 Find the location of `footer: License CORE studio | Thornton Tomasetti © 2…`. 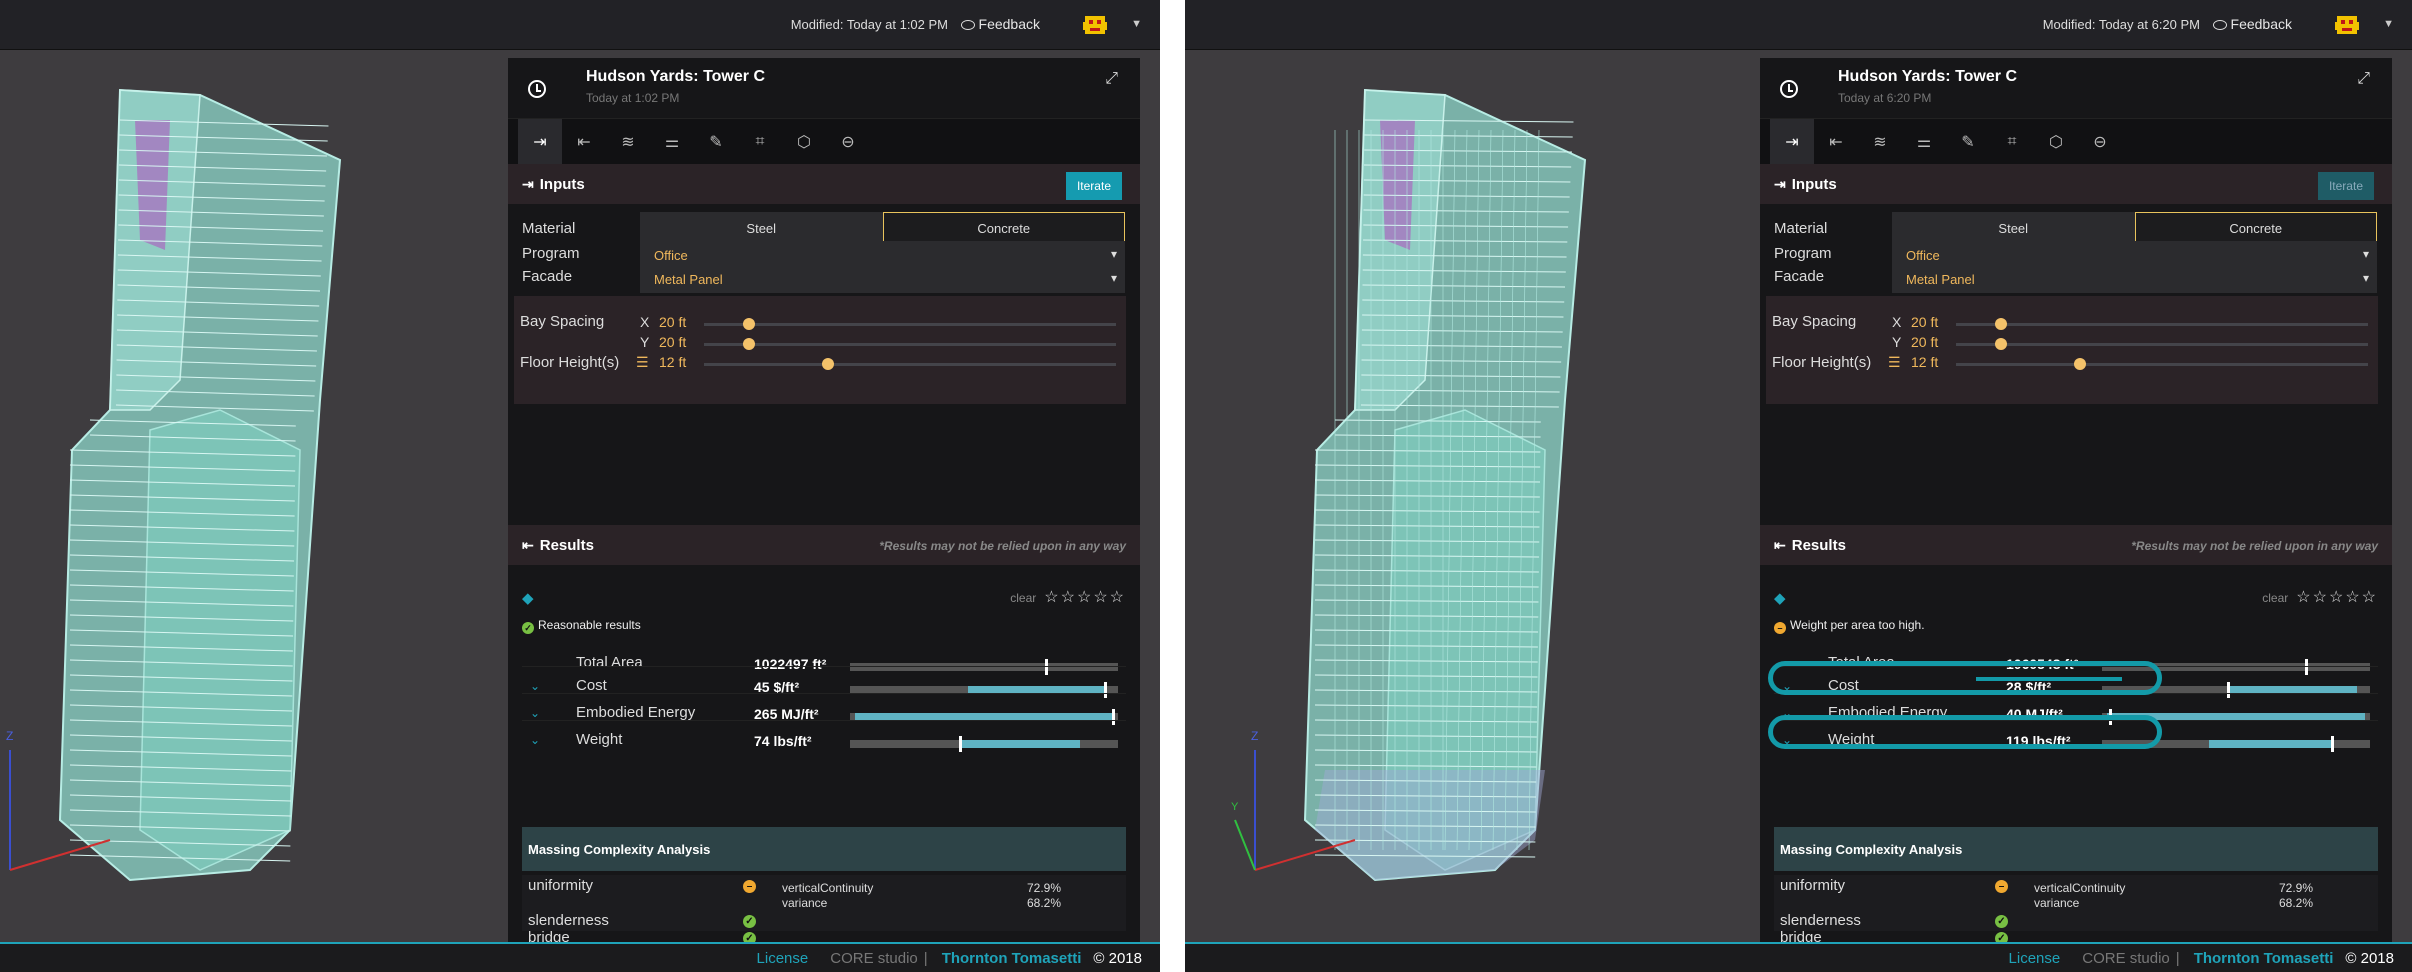

footer: License CORE studio | Thornton Tomasetti © 2… is located at coordinates (580, 957).